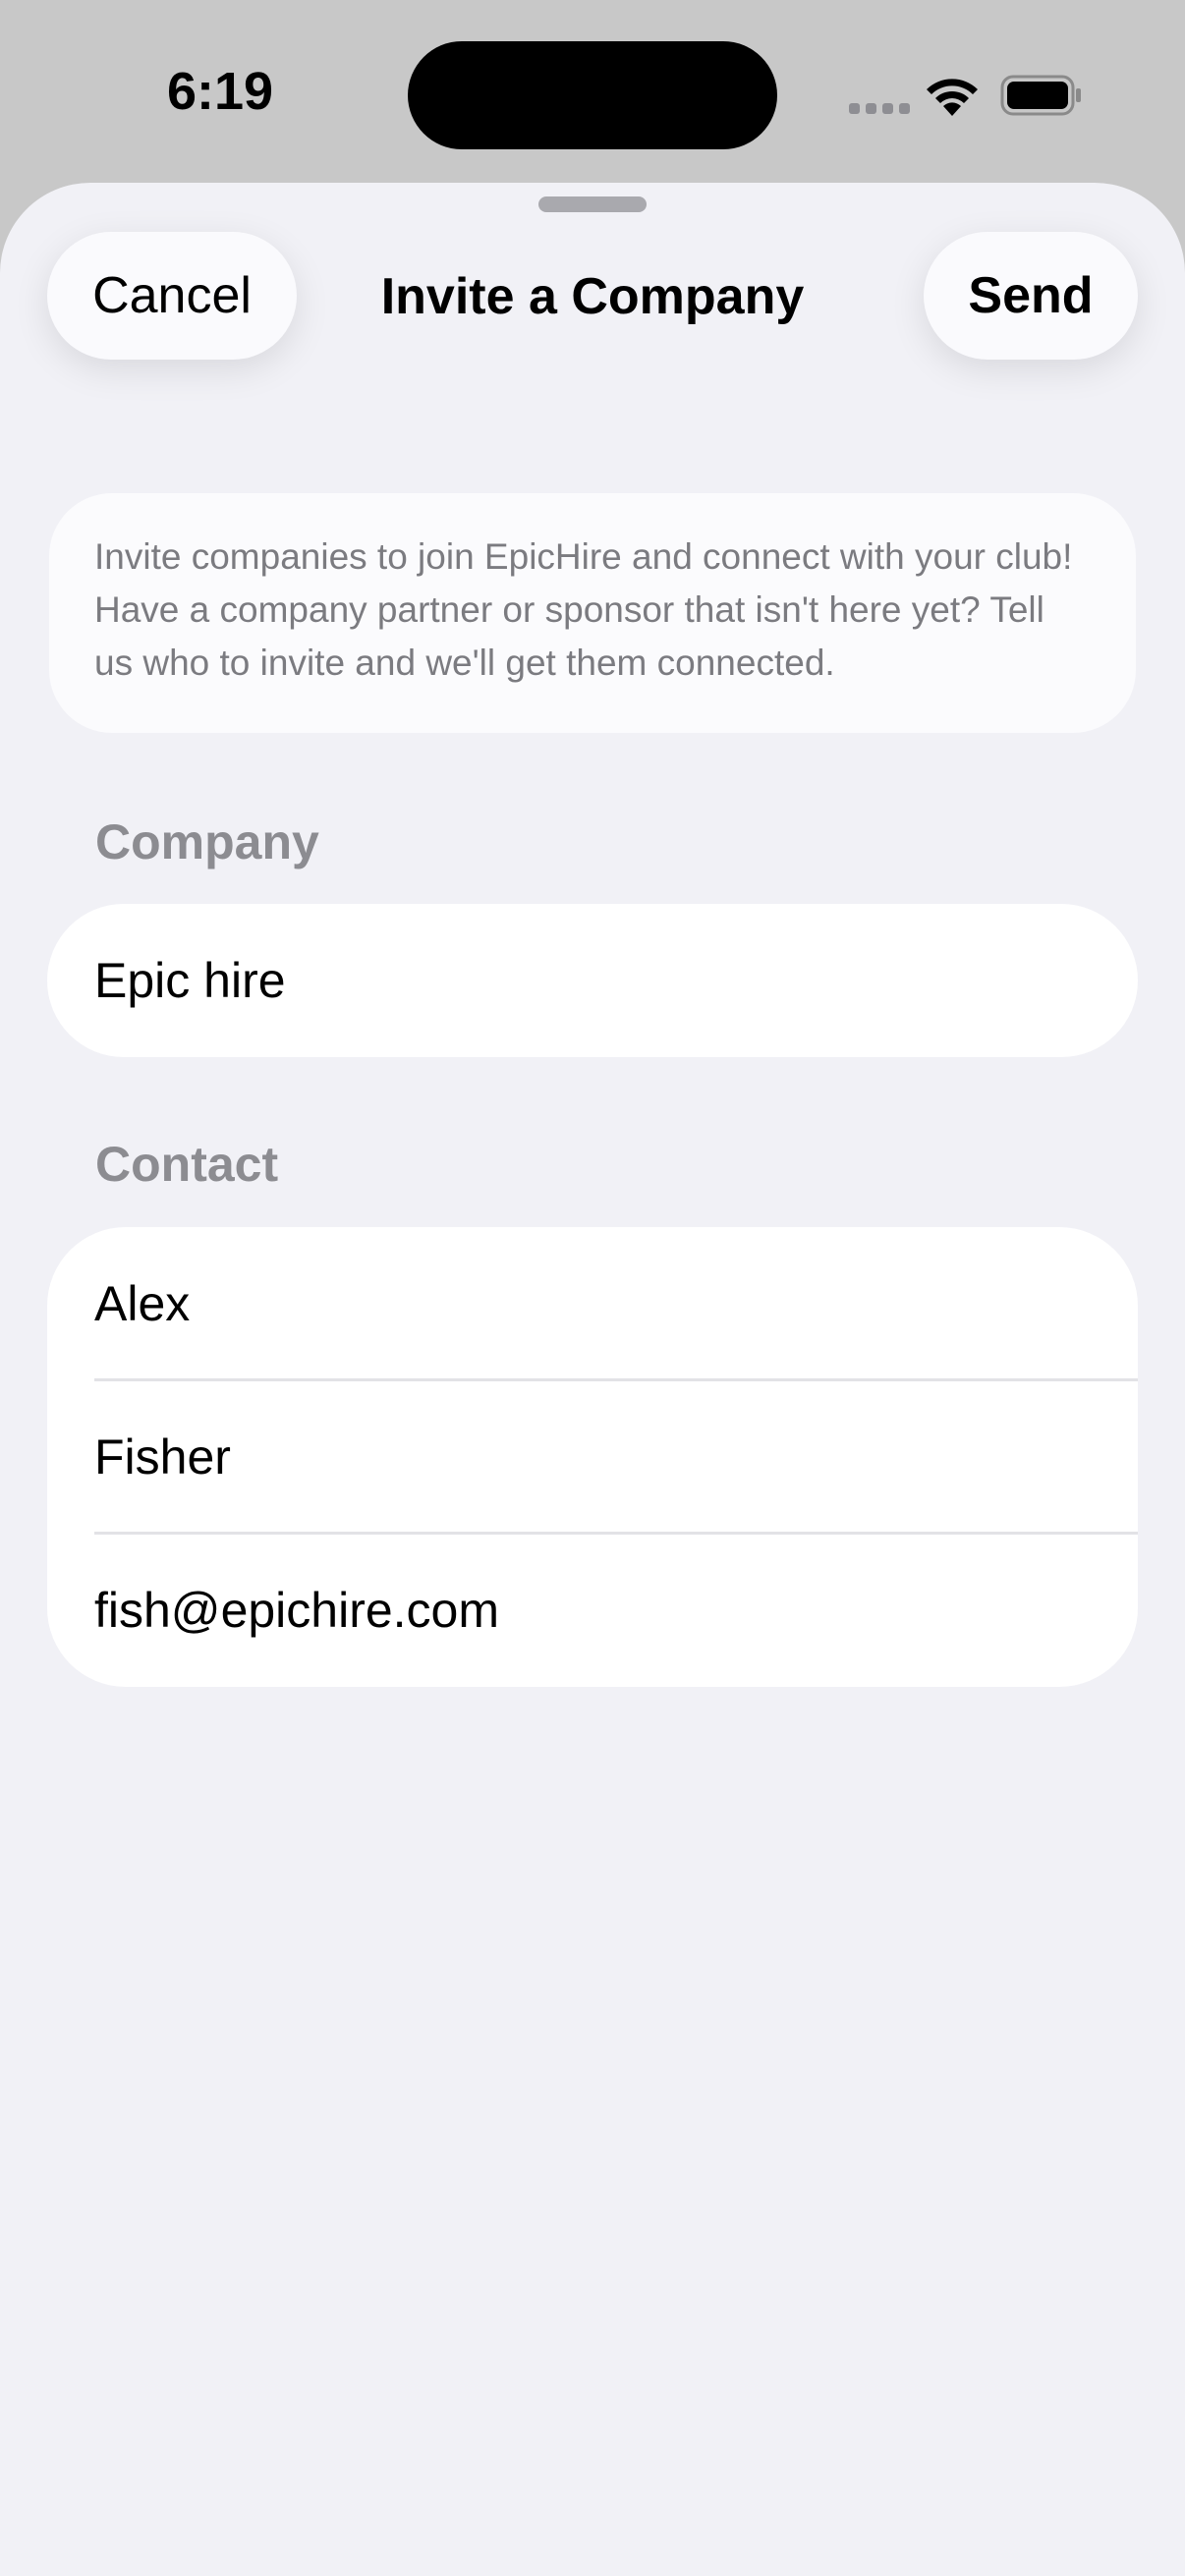 Image resolution: width=1185 pixels, height=2576 pixels. I want to click on wifi-icon, so click(953, 97).